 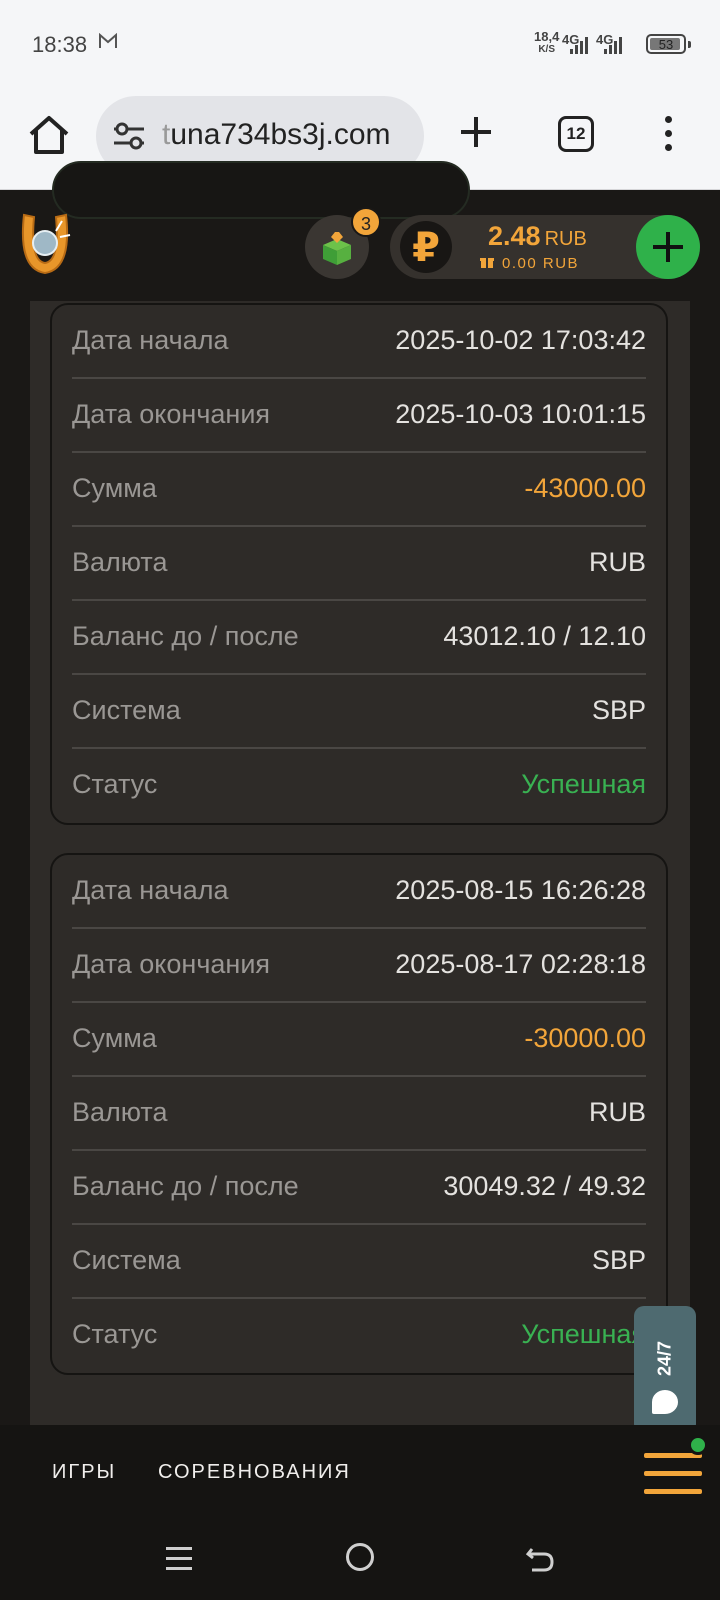 I want to click on battery-level: 53, so click(x=666, y=44).